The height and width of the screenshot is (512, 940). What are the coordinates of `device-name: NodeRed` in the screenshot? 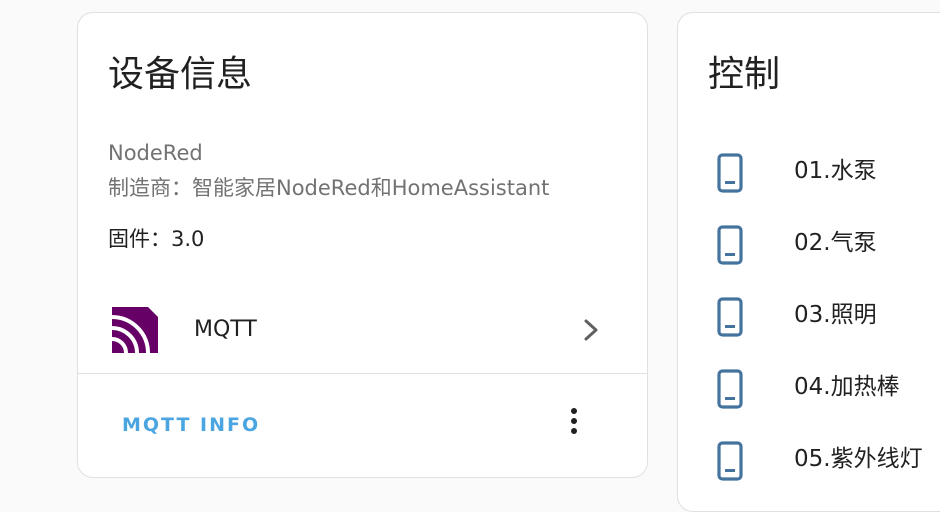 It's located at (155, 153).